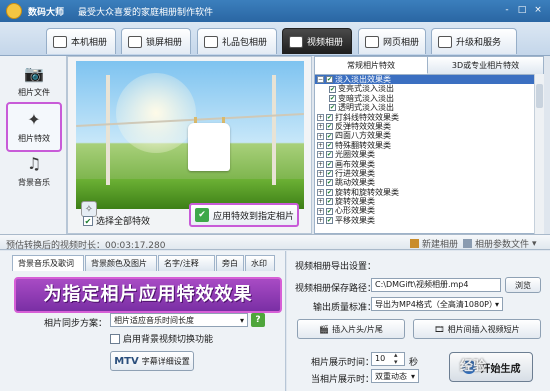  I want to click on effect-row: + ✔ 心形效果类, so click(424, 210).